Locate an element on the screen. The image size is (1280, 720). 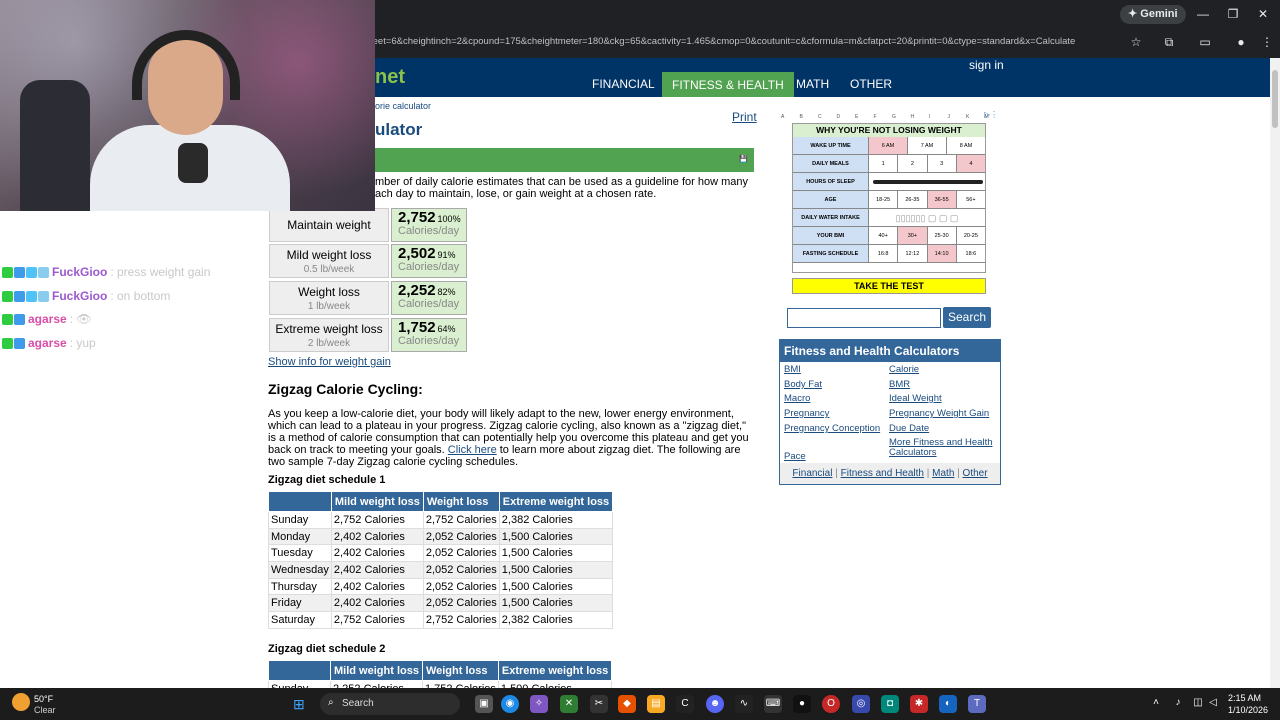
print-link: Print is located at coordinates (744, 117).